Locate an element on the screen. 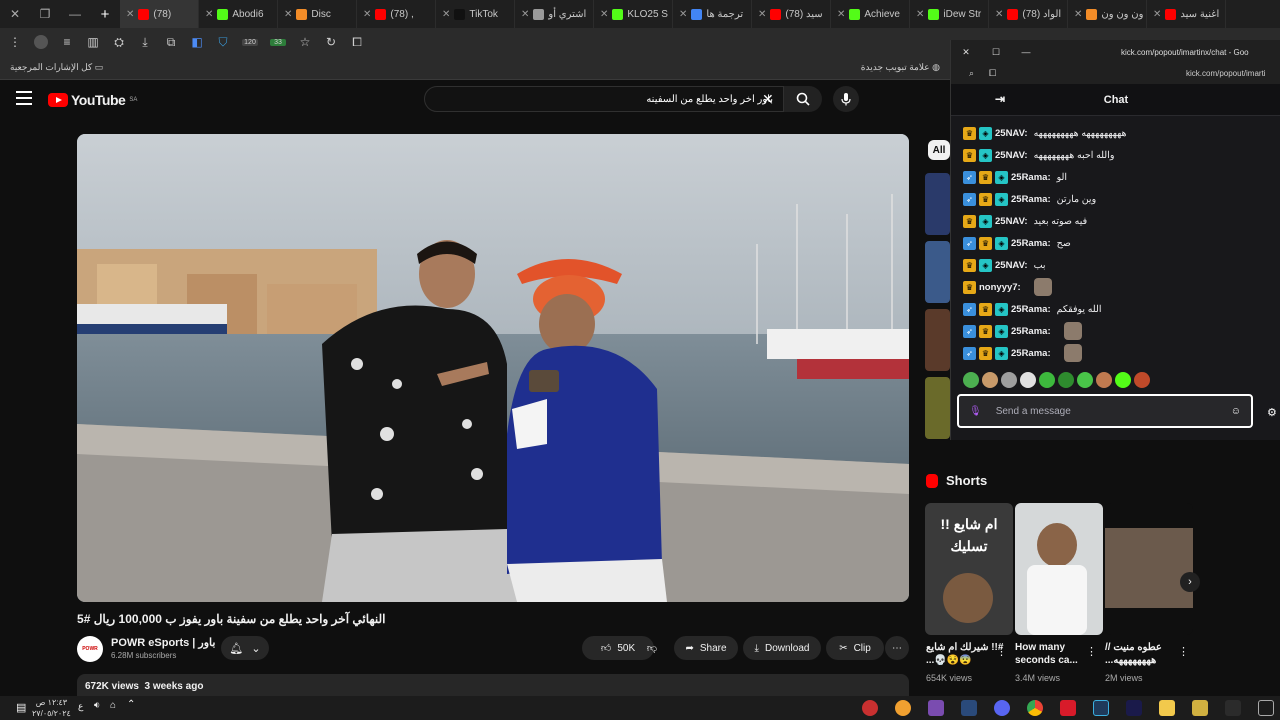 This screenshot has height=720, width=1280. collapse-chat-icon: ⇥ is located at coordinates (1000, 99).